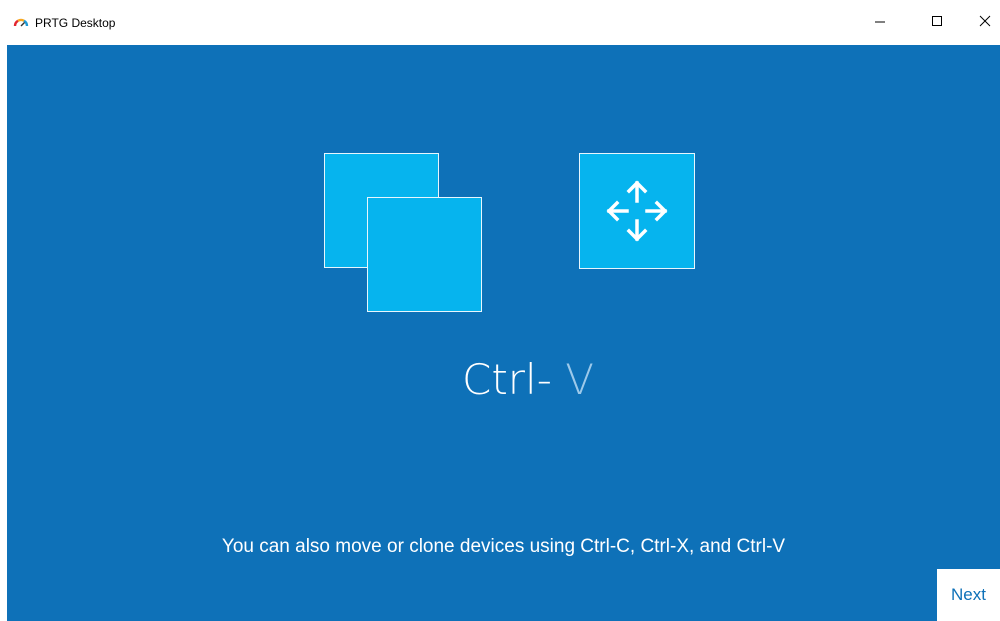  I want to click on title-bar: PRTG Desktop, so click(500, 22).